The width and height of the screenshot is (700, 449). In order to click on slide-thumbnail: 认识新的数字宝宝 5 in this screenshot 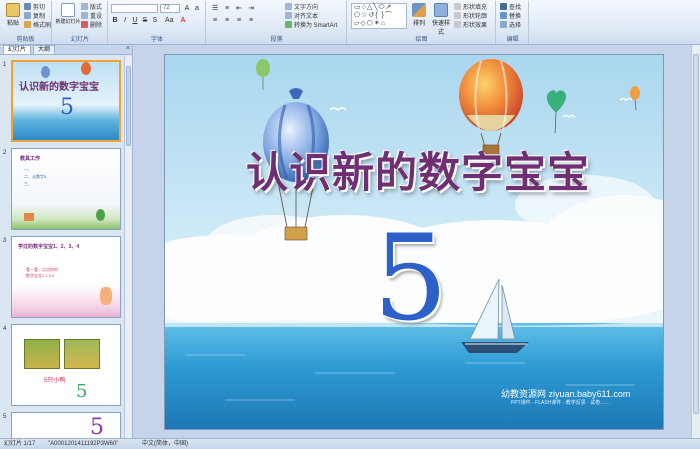, I will do `click(66, 101)`.